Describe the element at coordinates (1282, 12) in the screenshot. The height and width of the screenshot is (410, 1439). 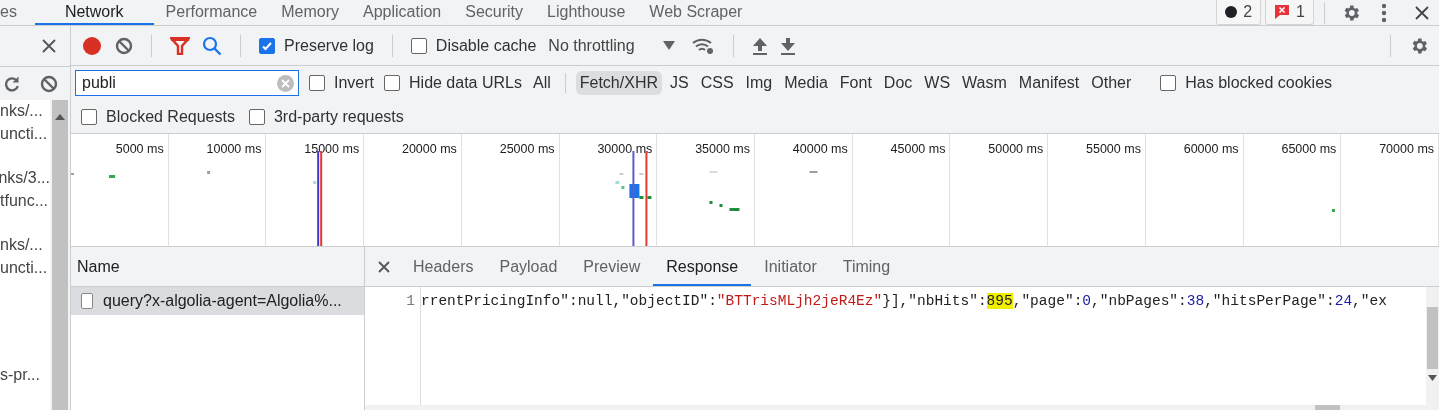
I see `error-icon` at that location.